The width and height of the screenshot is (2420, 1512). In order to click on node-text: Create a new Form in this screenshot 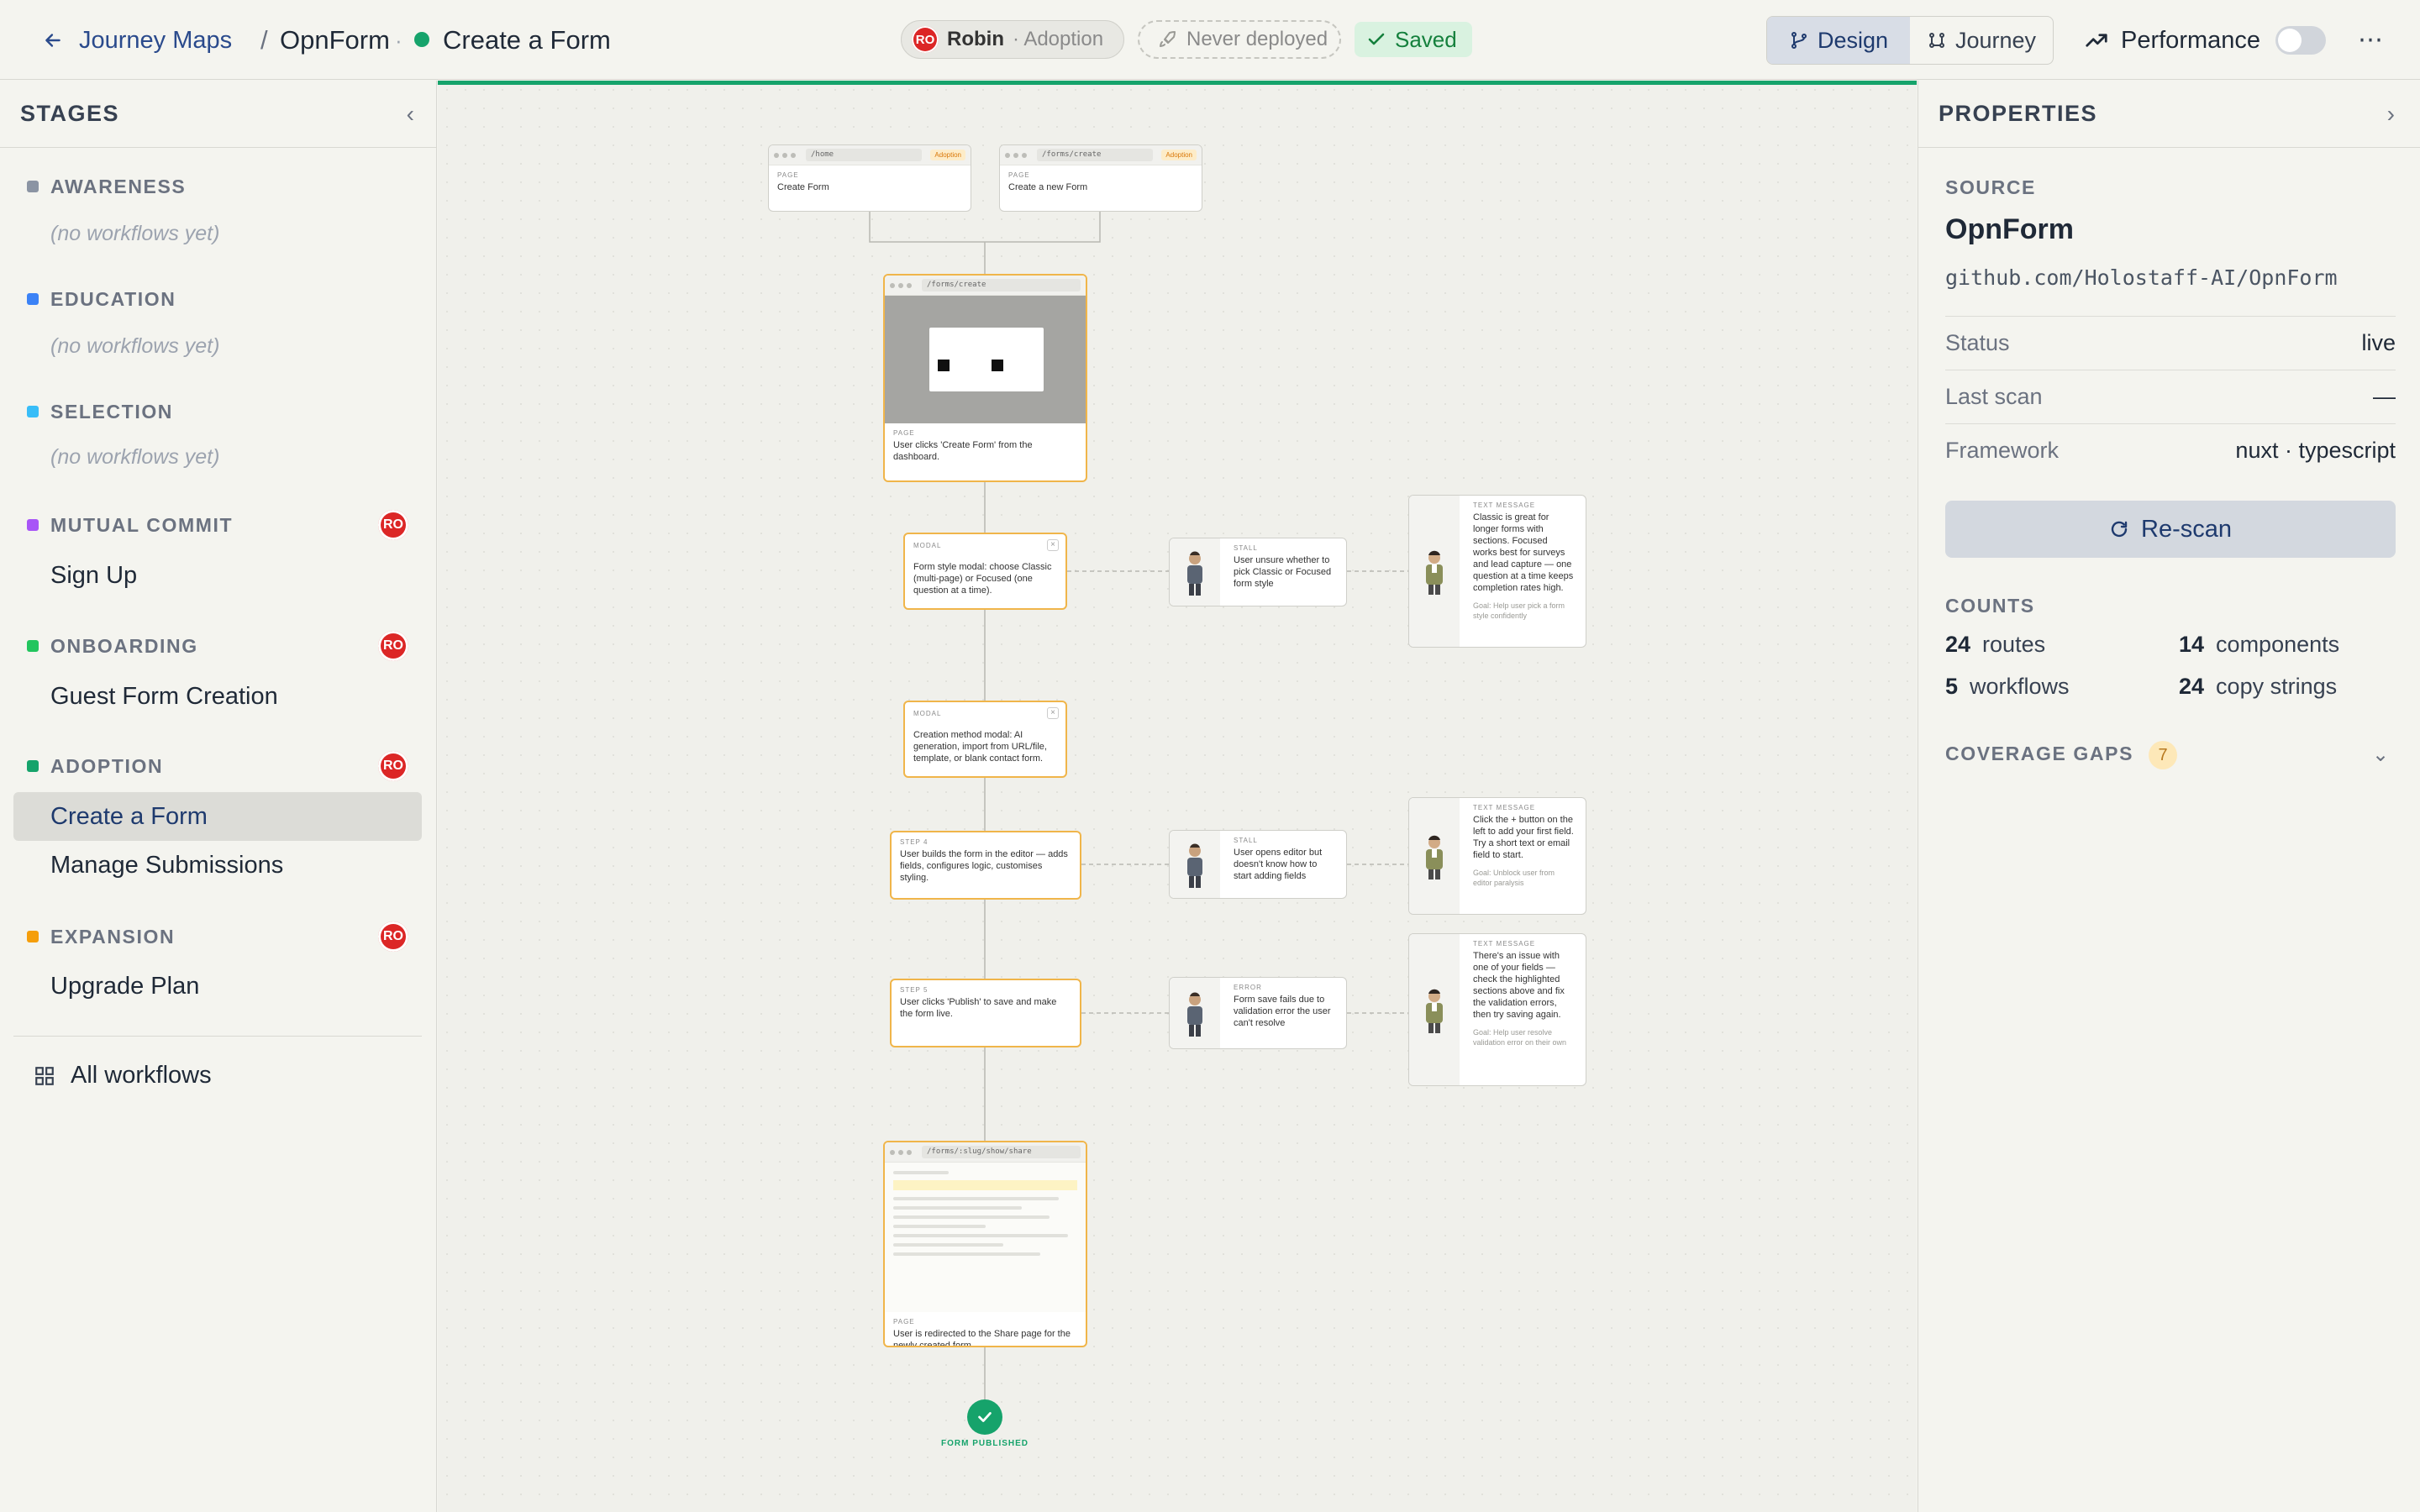, I will do `click(1048, 187)`.